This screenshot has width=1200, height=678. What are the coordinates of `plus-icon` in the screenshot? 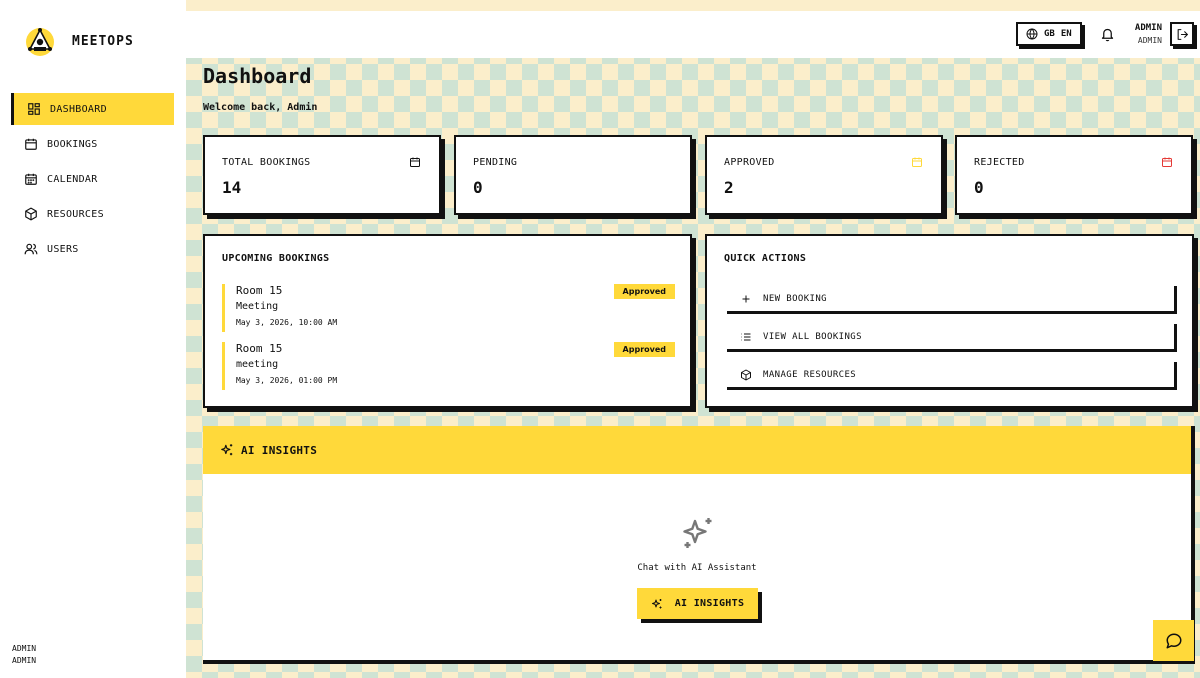 It's located at (746, 298).